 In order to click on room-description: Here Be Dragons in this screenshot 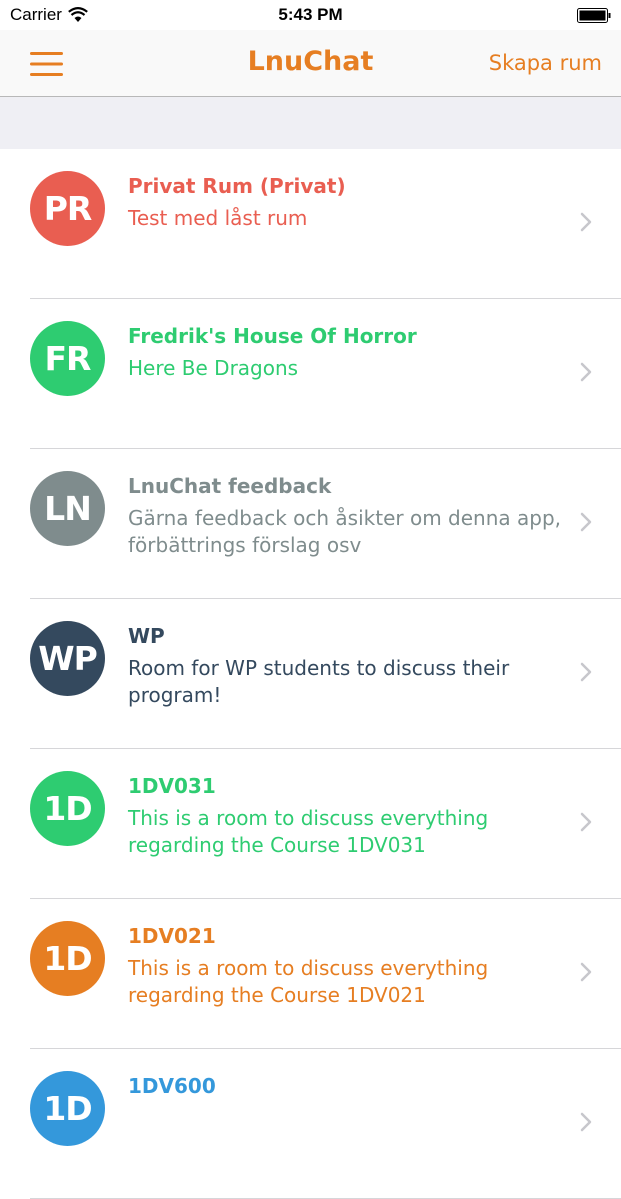, I will do `click(348, 368)`.